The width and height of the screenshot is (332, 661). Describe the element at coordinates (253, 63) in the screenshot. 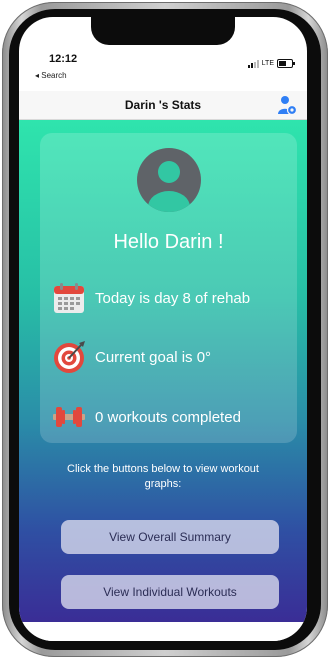

I see `signal-icon` at that location.